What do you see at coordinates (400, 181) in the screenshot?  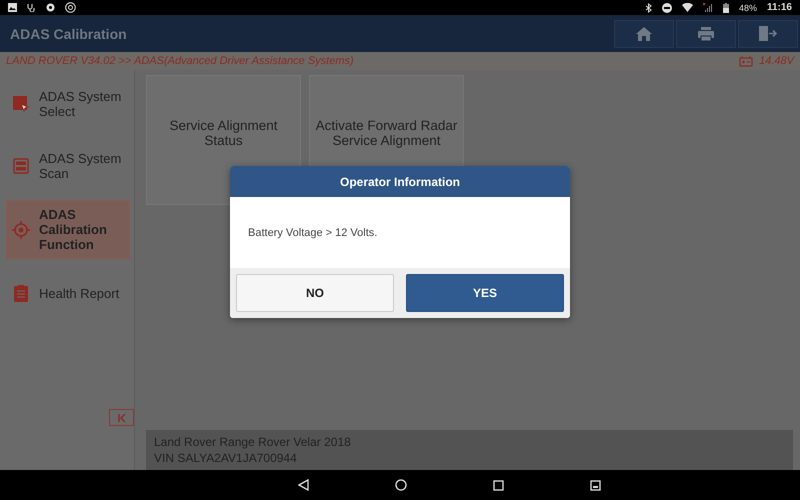 I see `dialog-title: Operator Information` at bounding box center [400, 181].